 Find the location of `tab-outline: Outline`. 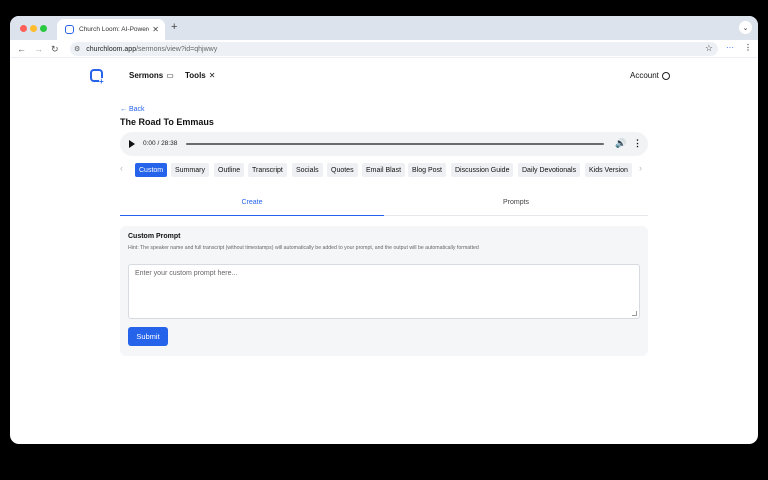

tab-outline: Outline is located at coordinates (229, 170).